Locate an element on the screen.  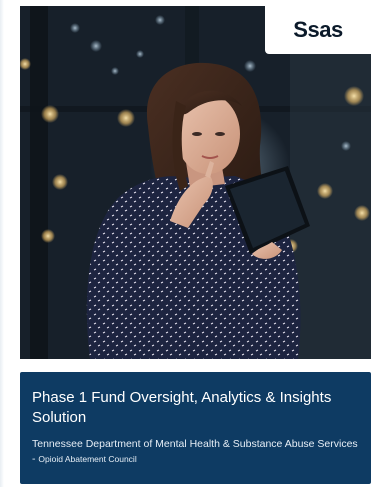
sas-logo-icon: Ssas is located at coordinates (318, 29).